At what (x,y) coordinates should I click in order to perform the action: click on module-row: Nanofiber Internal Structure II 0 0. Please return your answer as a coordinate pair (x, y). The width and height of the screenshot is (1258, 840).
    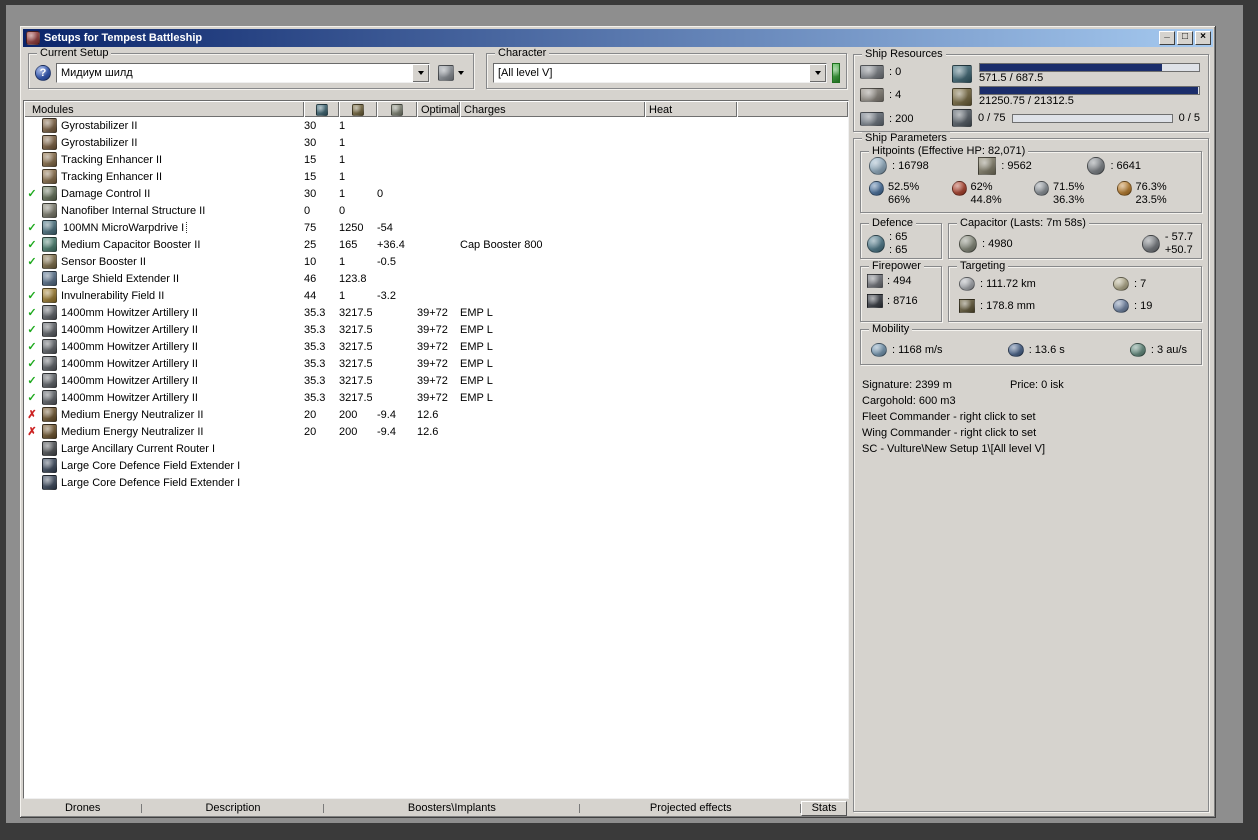
    Looking at the image, I should click on (436, 210).